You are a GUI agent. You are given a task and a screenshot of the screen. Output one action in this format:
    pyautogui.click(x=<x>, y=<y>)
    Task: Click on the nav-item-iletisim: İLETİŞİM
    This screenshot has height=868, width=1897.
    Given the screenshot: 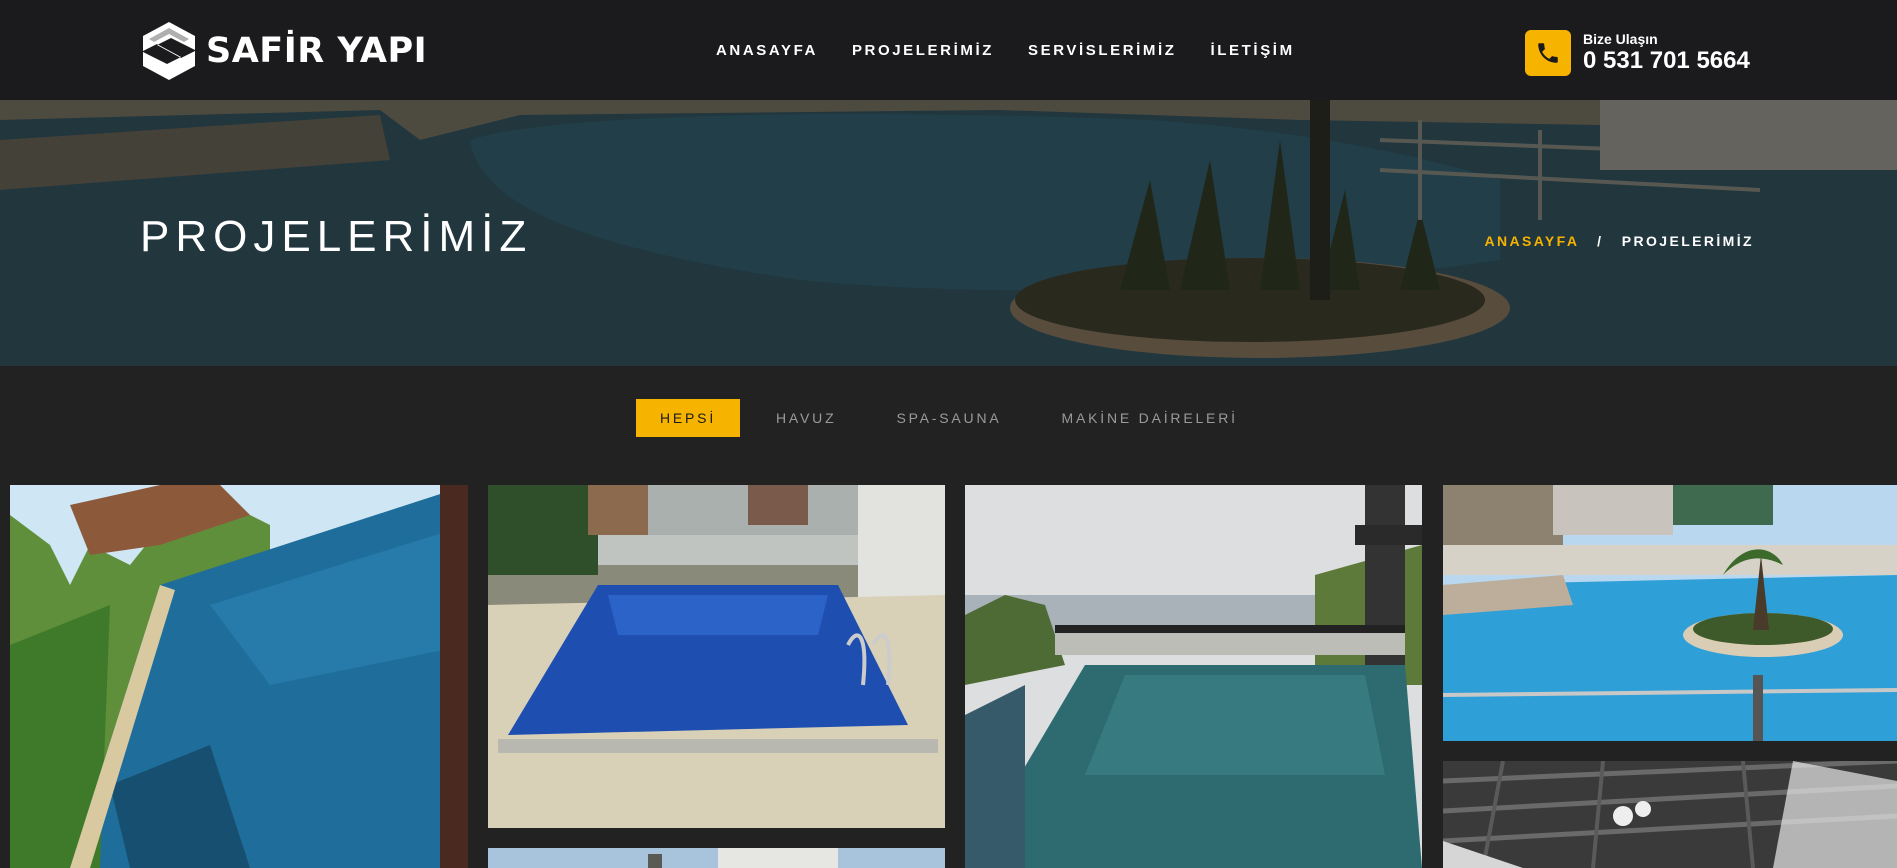 What is the action you would take?
    pyautogui.click(x=1253, y=50)
    